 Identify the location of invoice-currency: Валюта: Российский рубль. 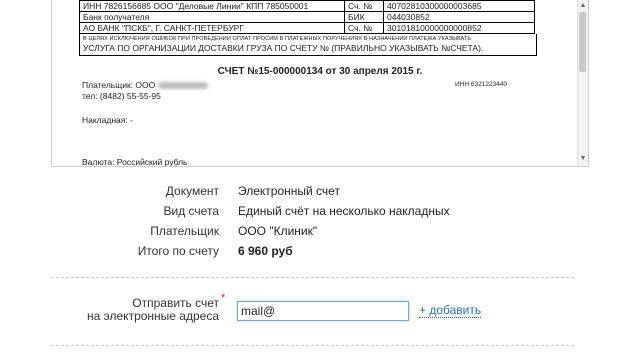
(135, 162).